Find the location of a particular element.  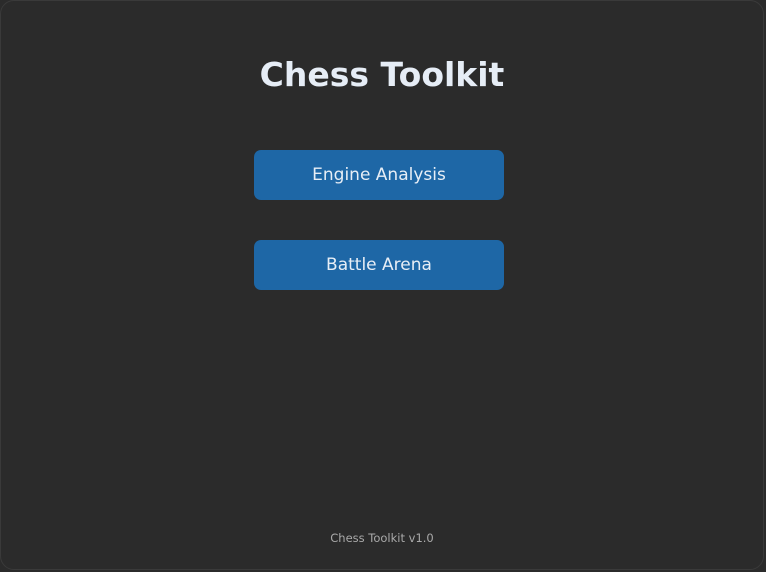

engine-analysis-button: Engine Analysis is located at coordinates (379, 175).